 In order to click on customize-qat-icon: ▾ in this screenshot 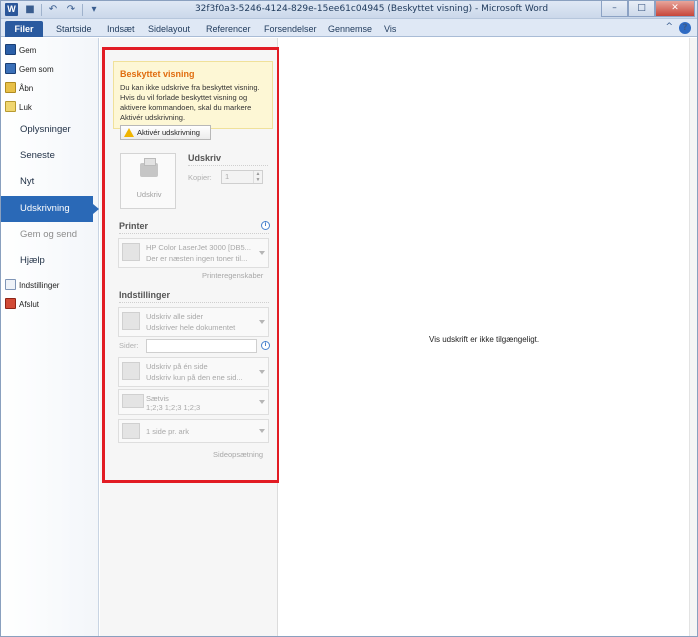, I will do `click(94, 10)`.